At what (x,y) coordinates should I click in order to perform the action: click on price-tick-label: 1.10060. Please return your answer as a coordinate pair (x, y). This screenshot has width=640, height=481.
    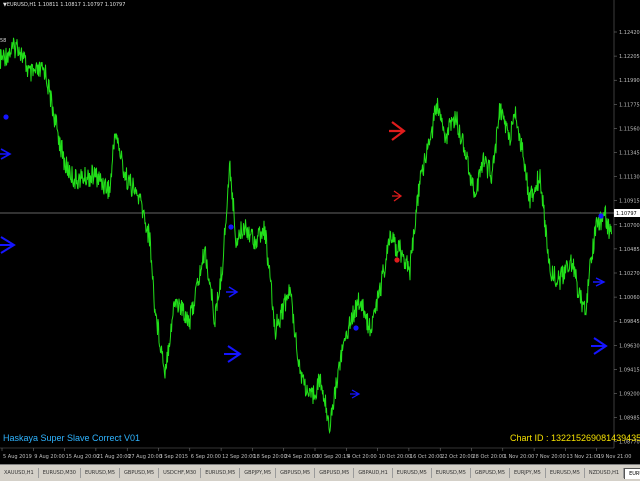
    Looking at the image, I should click on (629, 298).